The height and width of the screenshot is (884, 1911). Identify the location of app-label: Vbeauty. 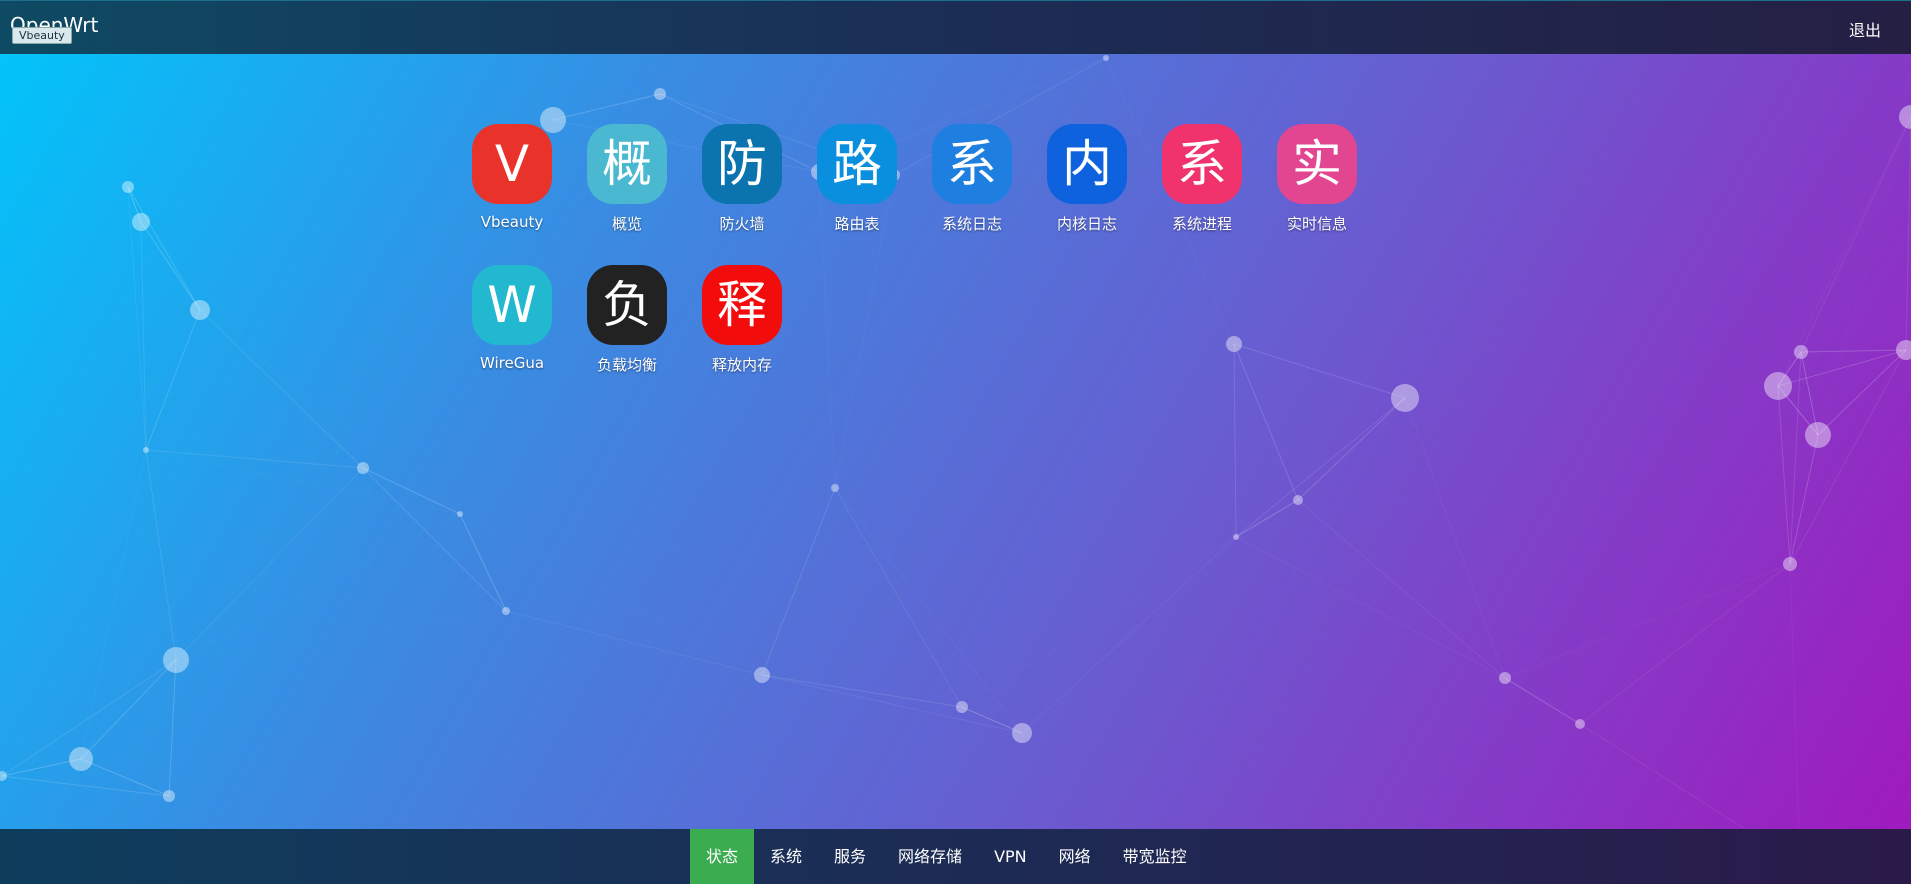
(512, 222).